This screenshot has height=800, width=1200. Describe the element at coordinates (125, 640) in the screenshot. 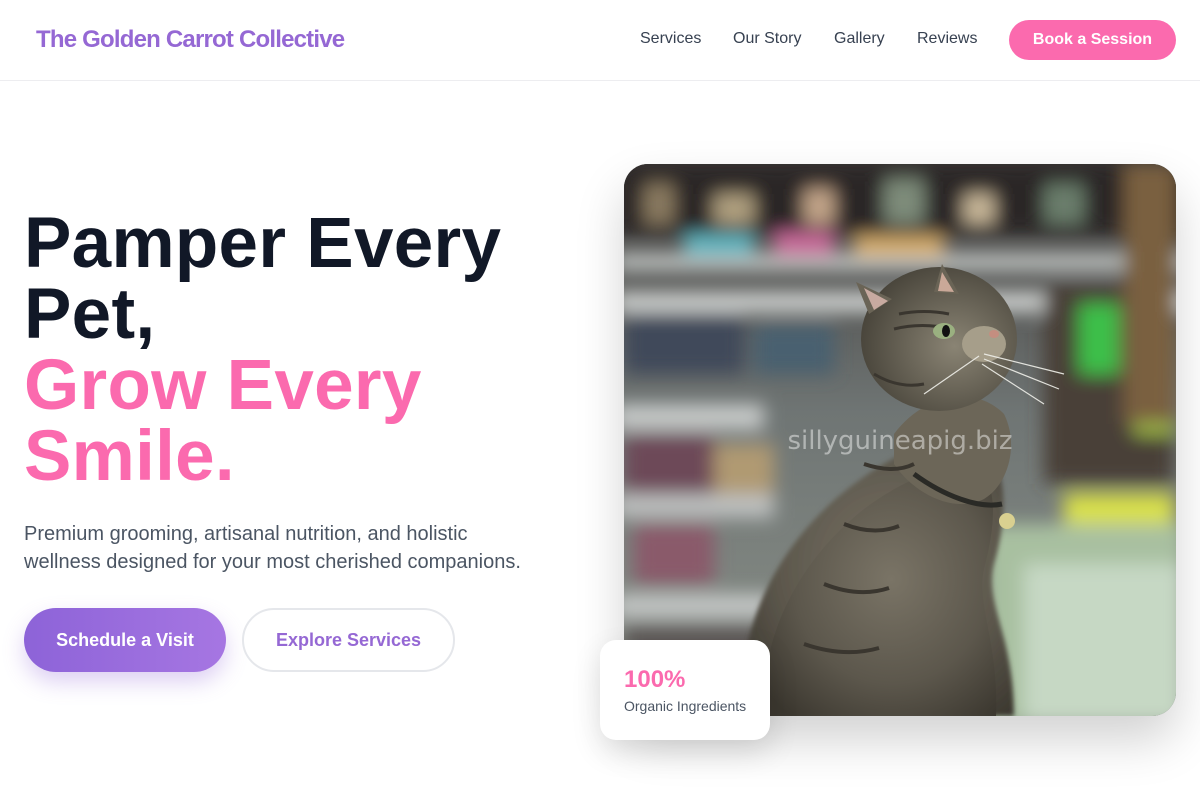

I see `schedule-visit-button: Schedule a Visit` at that location.